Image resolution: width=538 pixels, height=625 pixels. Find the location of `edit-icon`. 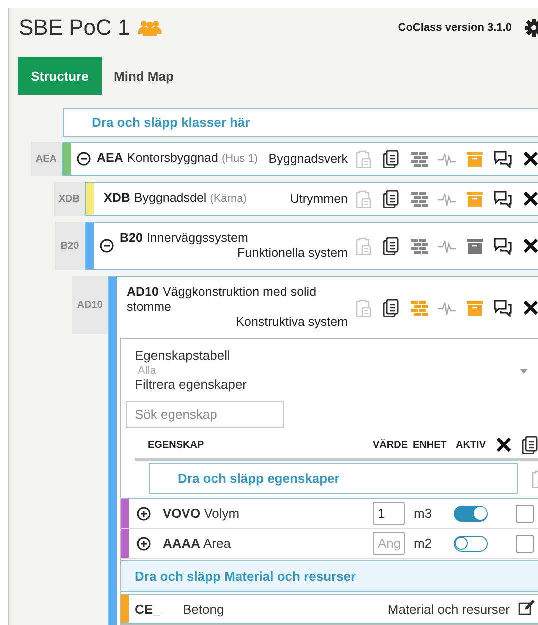

edit-icon is located at coordinates (527, 609).